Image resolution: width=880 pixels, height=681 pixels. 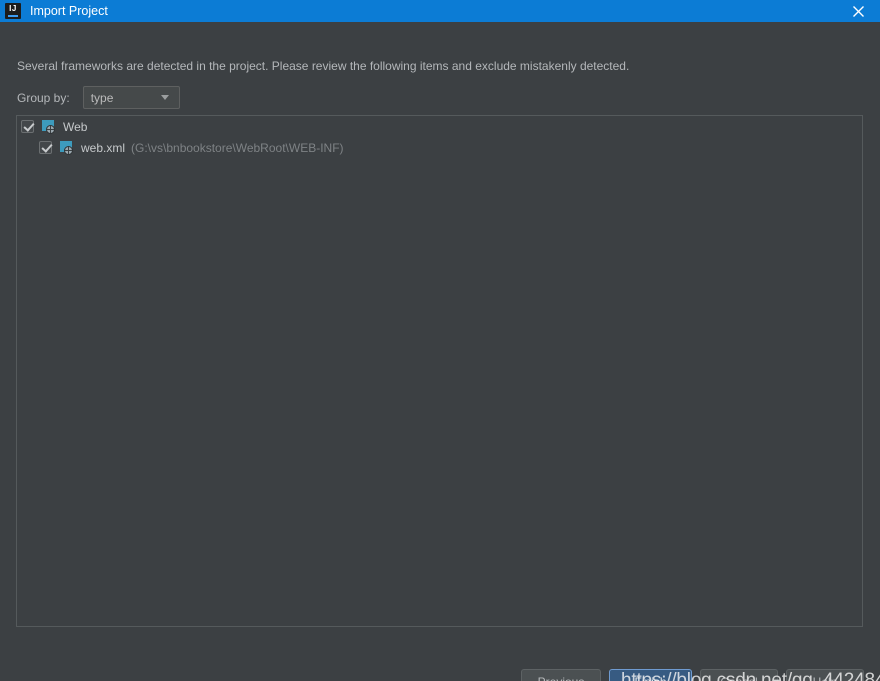 I want to click on group-by-select: type, so click(x=131, y=97).